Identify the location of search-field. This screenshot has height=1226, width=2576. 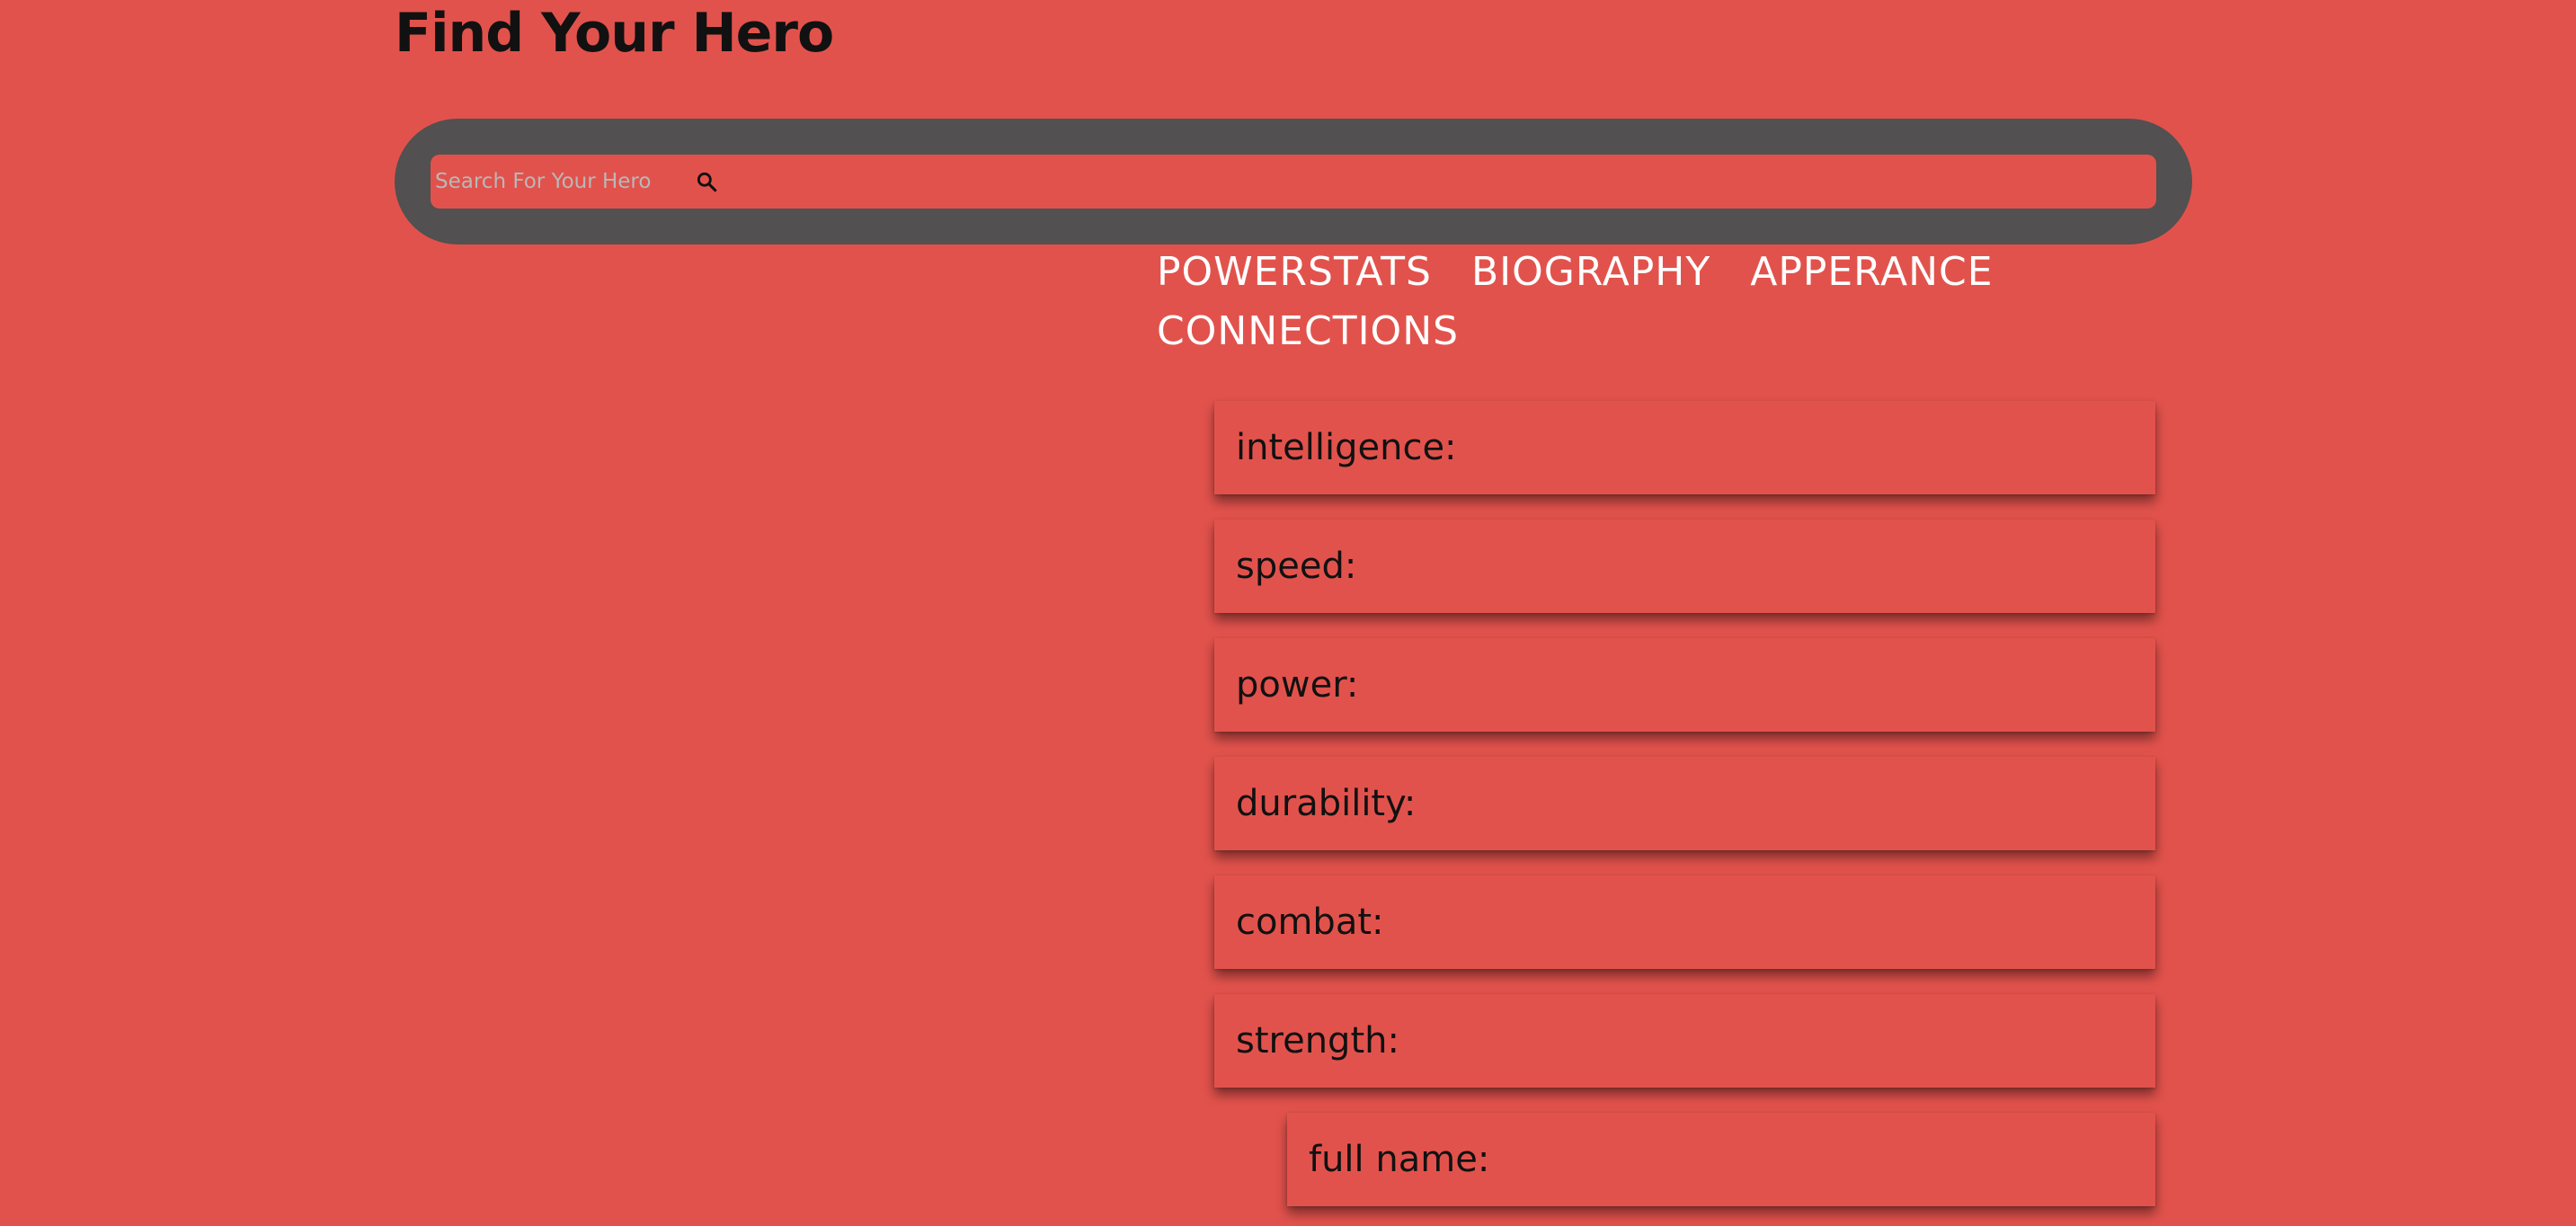
(1293, 182).